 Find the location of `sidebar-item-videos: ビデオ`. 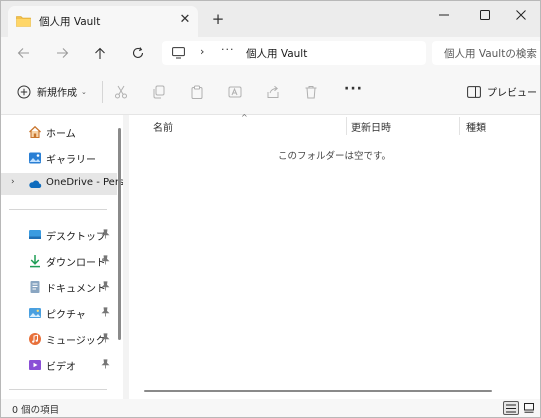

sidebar-item-videos: ビデオ is located at coordinates (59, 365).